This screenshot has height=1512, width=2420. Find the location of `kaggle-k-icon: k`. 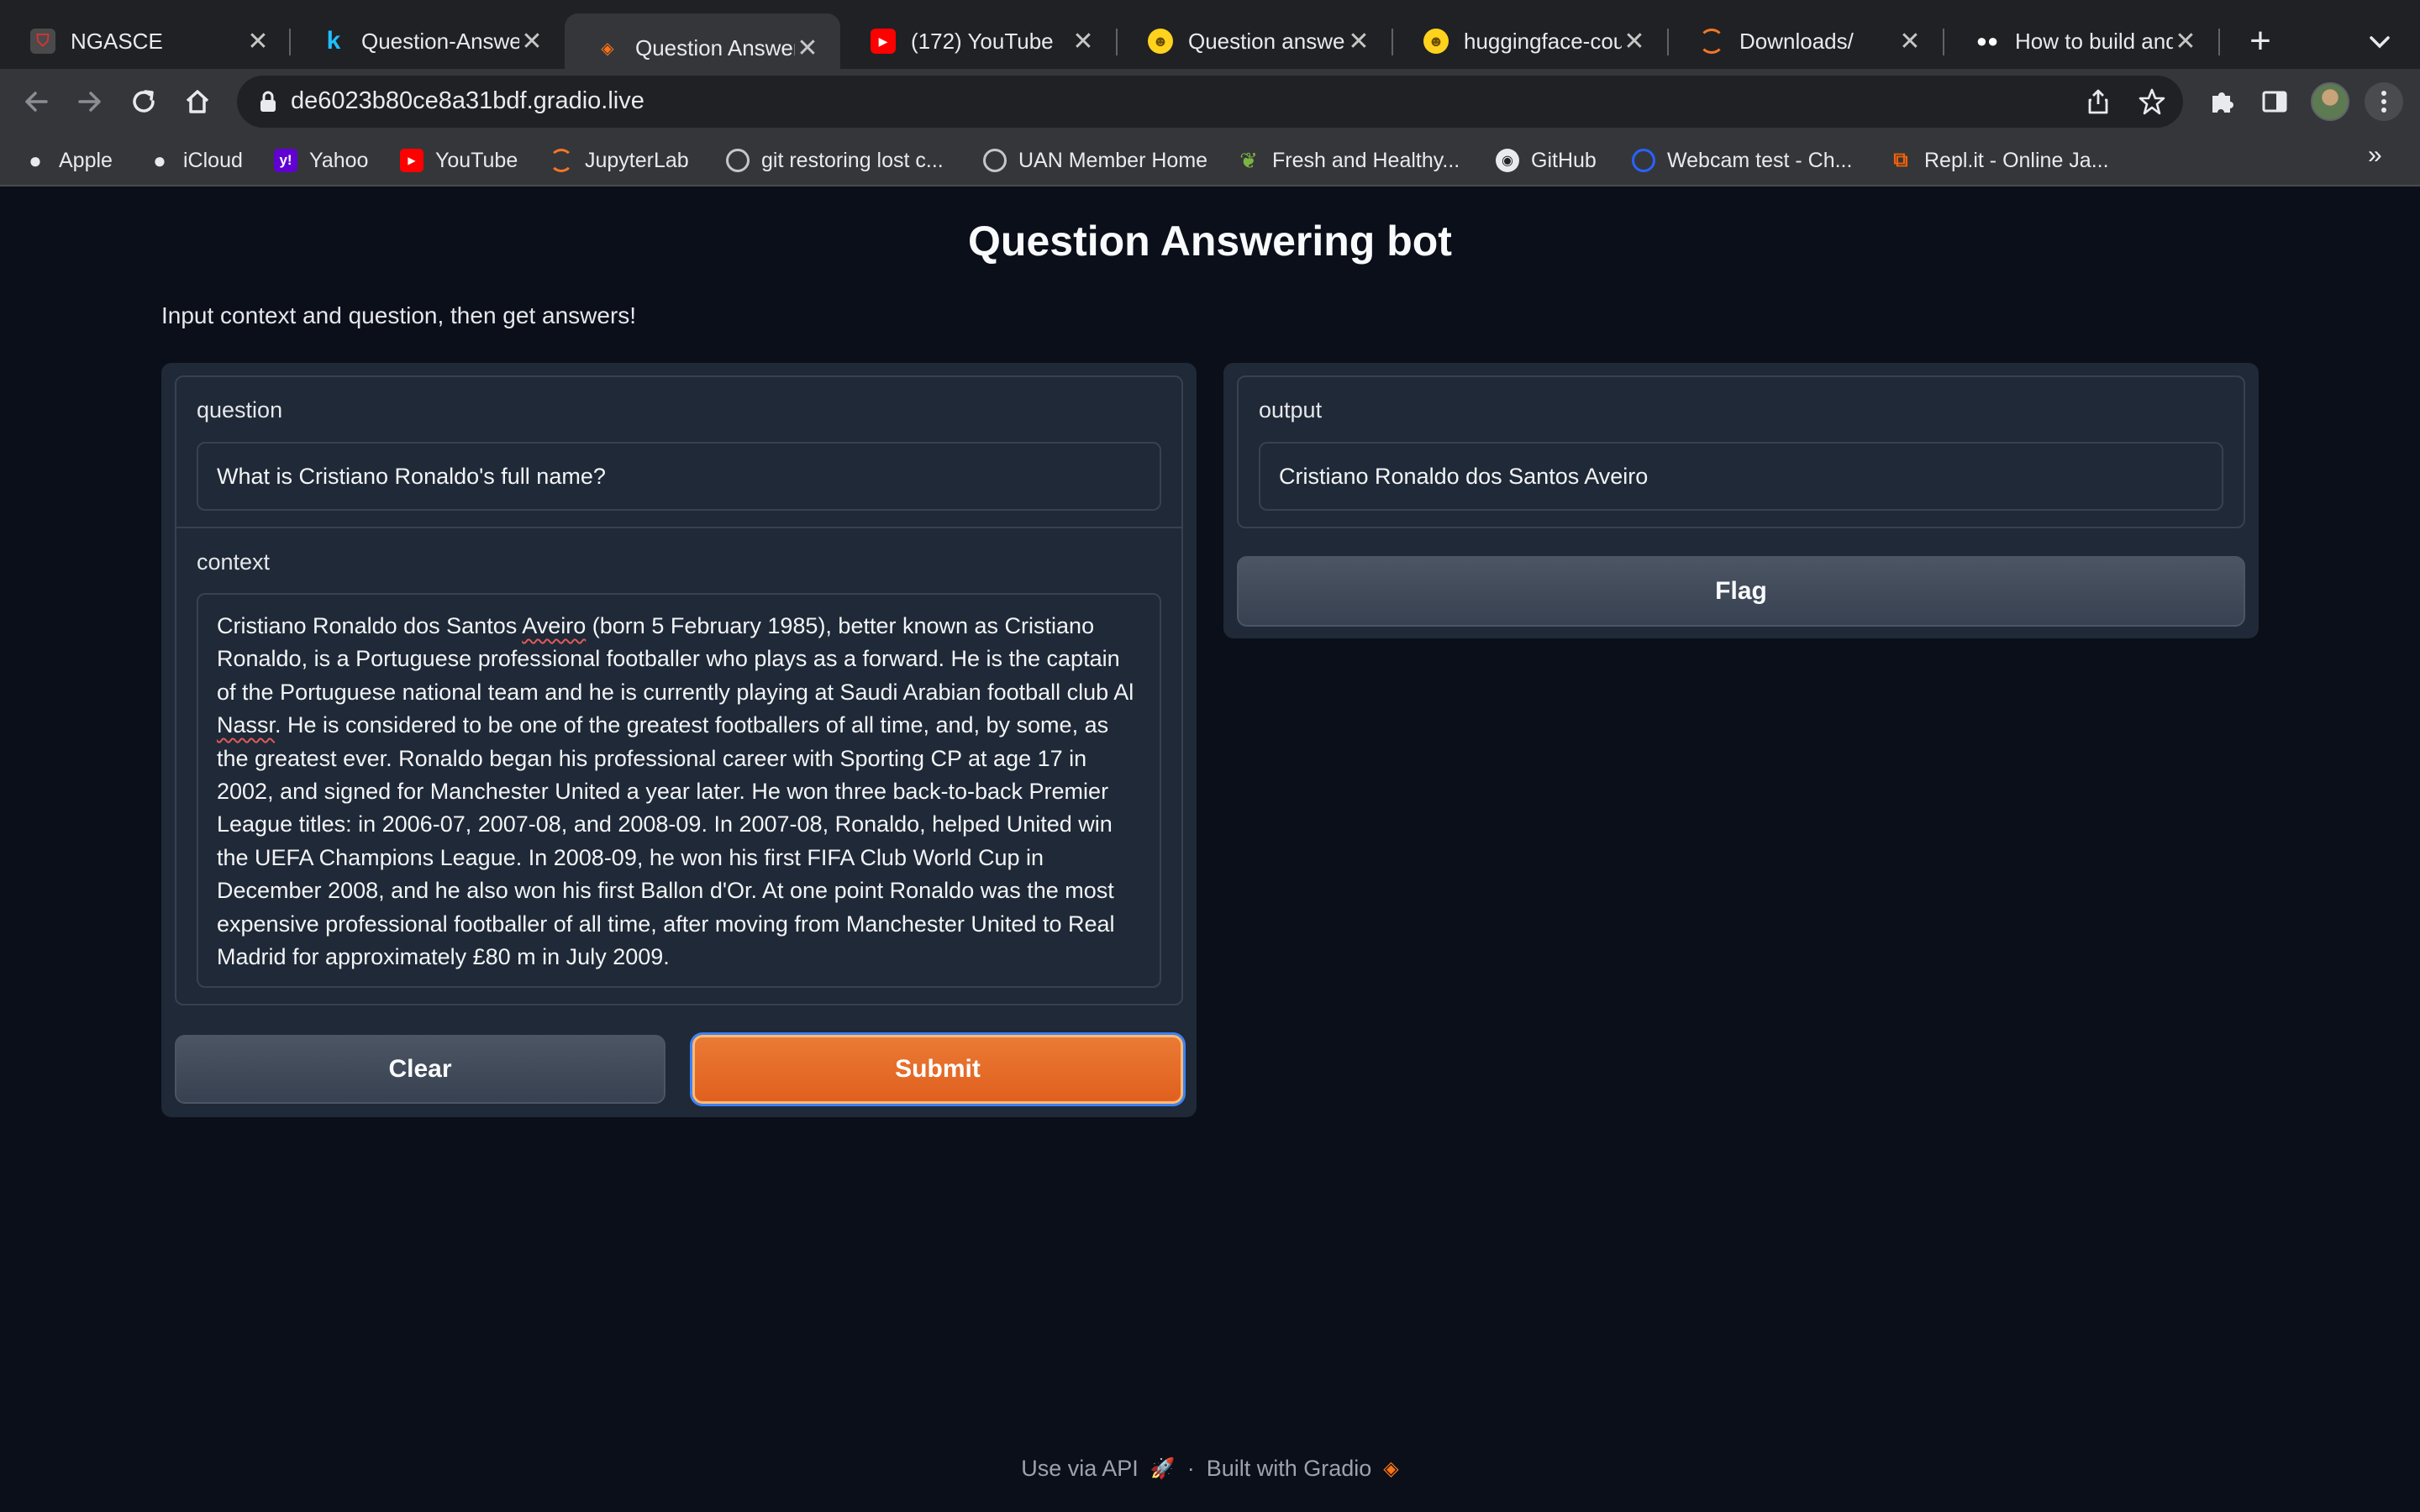

kaggle-k-icon: k is located at coordinates (333, 41).